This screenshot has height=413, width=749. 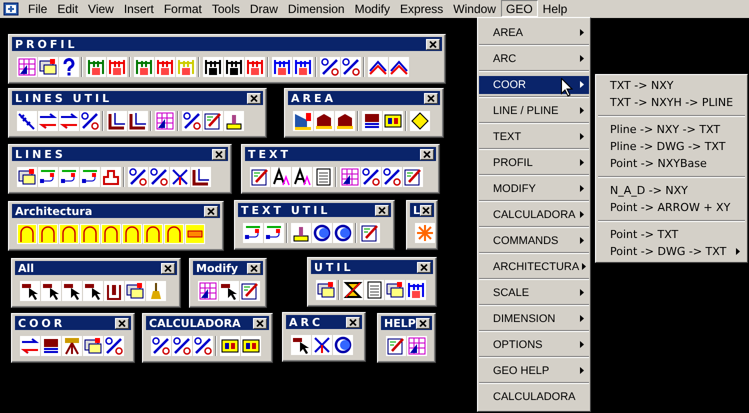 I want to click on menu-item: GEO HELP, so click(x=534, y=371).